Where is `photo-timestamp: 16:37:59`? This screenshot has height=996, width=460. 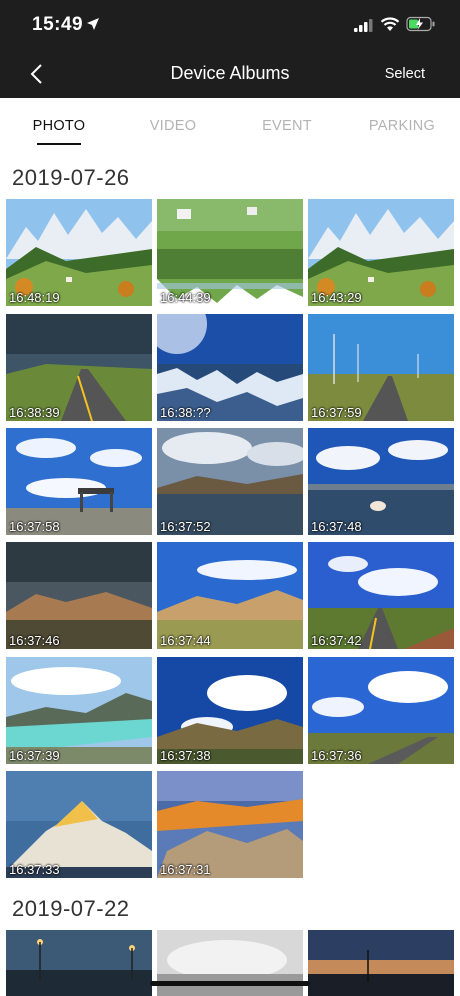
photo-timestamp: 16:37:59 is located at coordinates (336, 412).